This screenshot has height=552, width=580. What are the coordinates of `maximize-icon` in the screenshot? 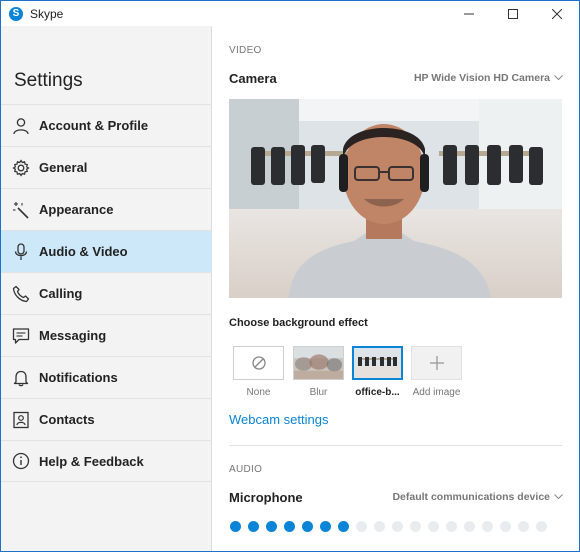 It's located at (513, 14).